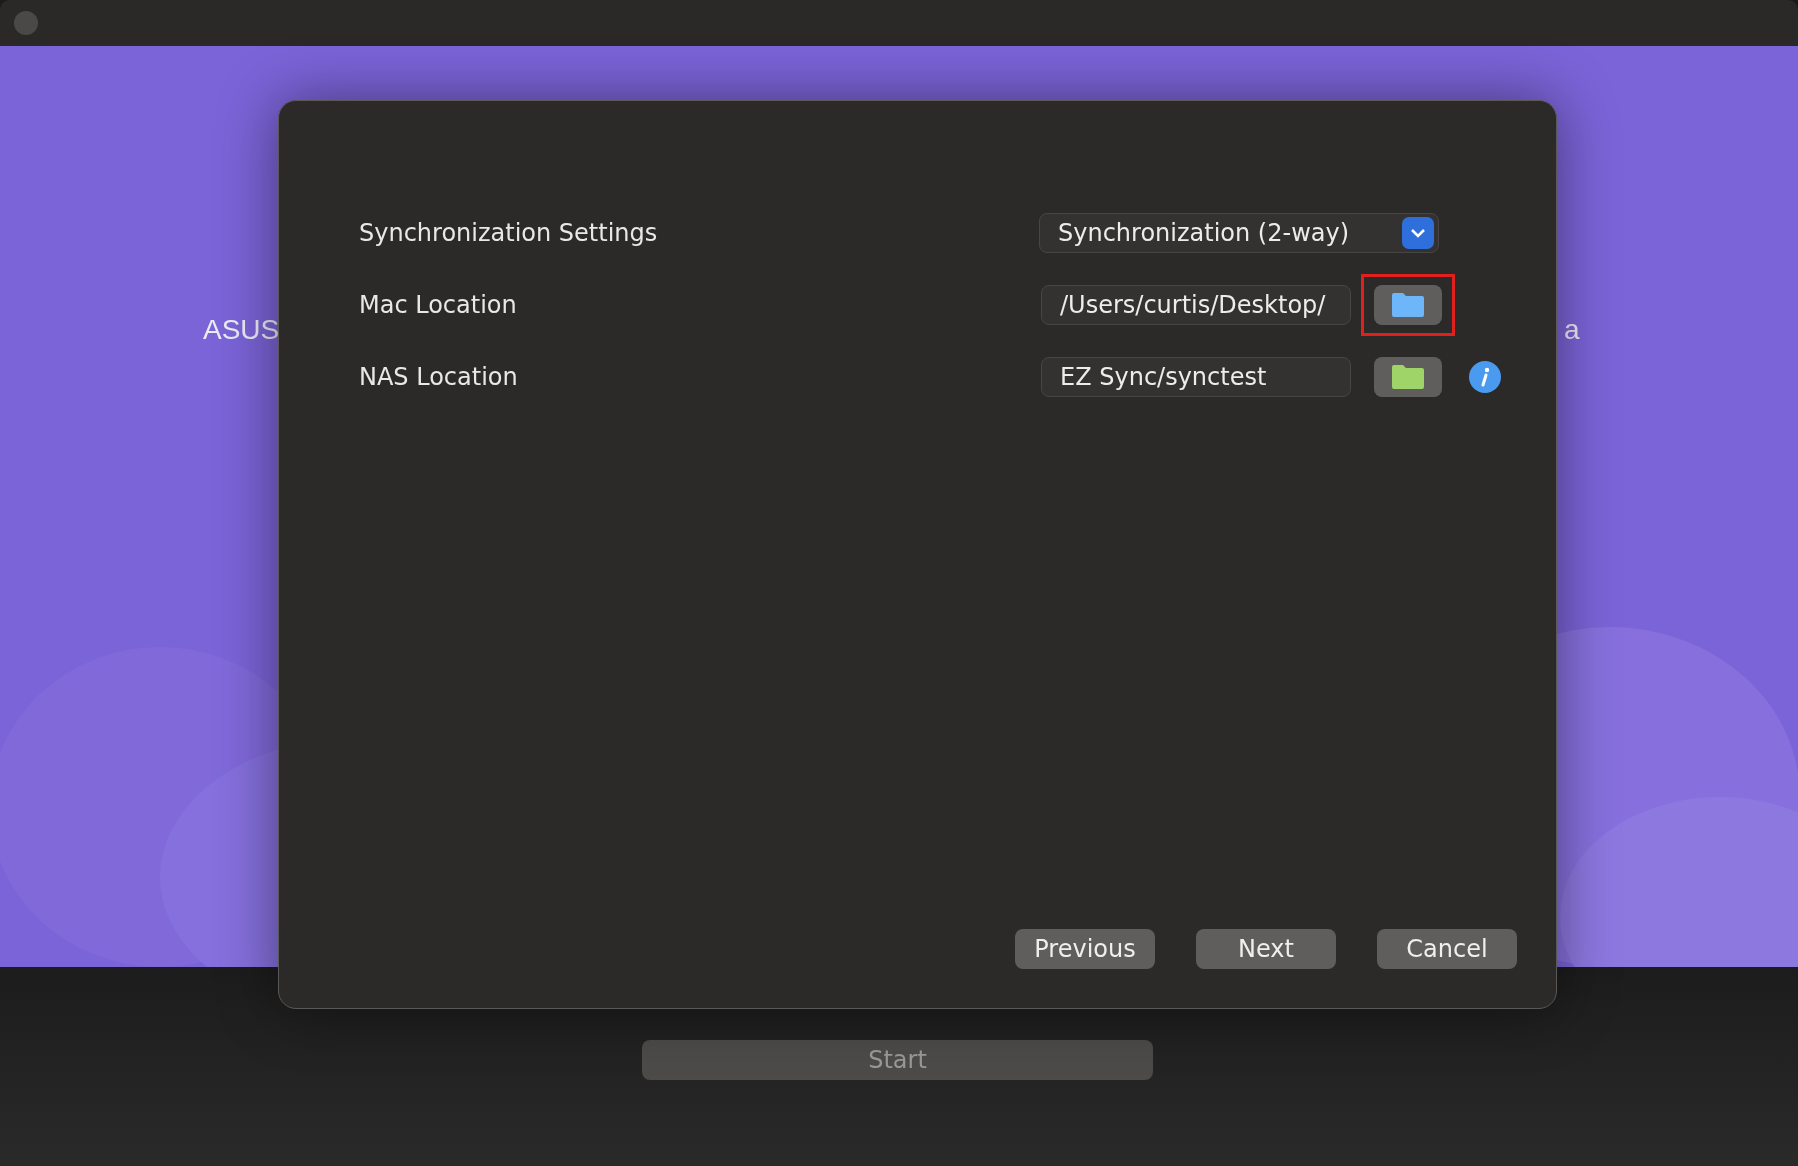 The image size is (1798, 1166). What do you see at coordinates (1418, 233) in the screenshot?
I see `chevron-down-icon` at bounding box center [1418, 233].